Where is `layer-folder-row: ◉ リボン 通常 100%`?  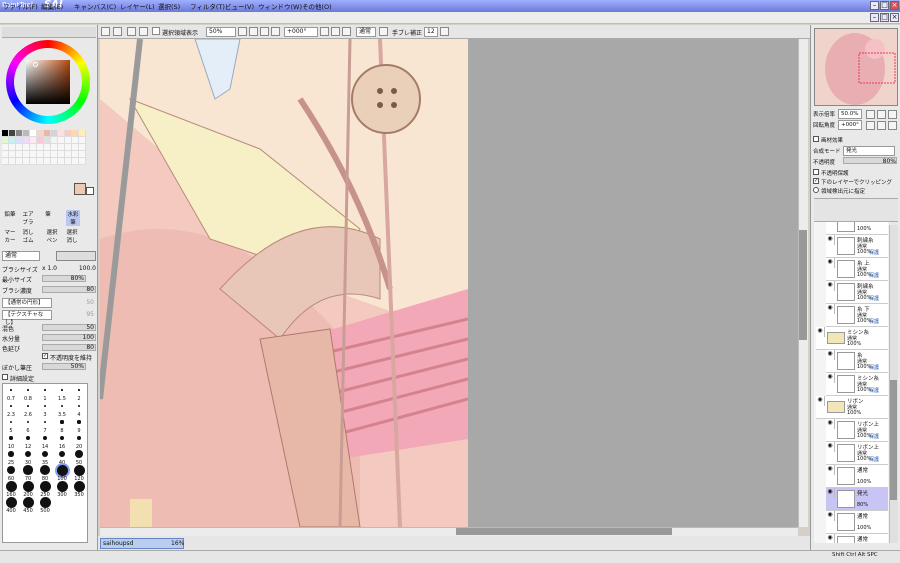
layer-folder-row: ◉ リボン 通常 100% is located at coordinates (852, 407).